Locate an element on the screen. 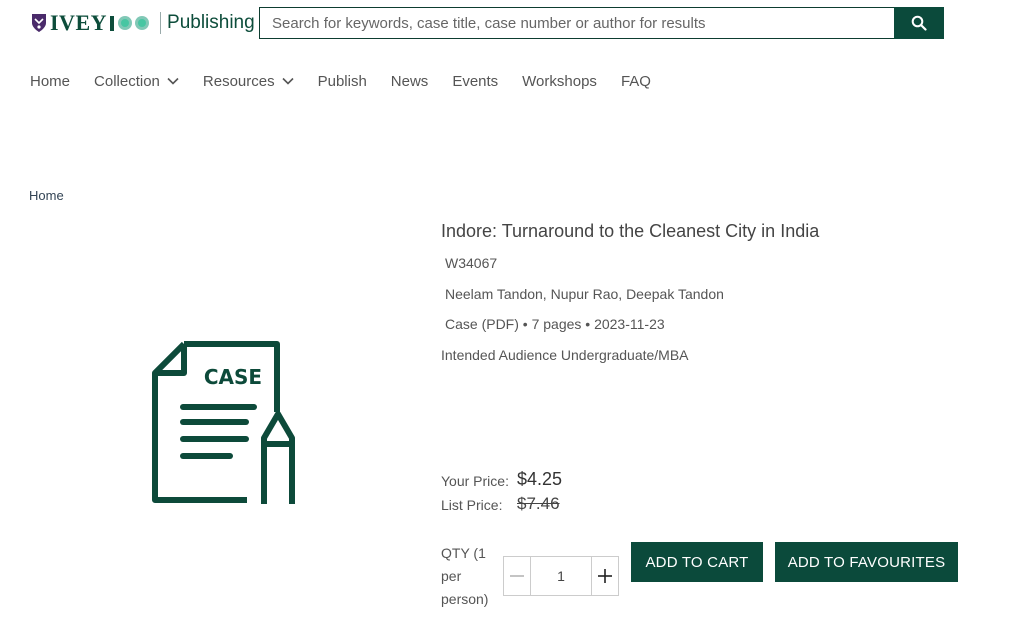 Image resolution: width=1024 pixels, height=618 pixels. nav-item-publish: Publish is located at coordinates (342, 81).